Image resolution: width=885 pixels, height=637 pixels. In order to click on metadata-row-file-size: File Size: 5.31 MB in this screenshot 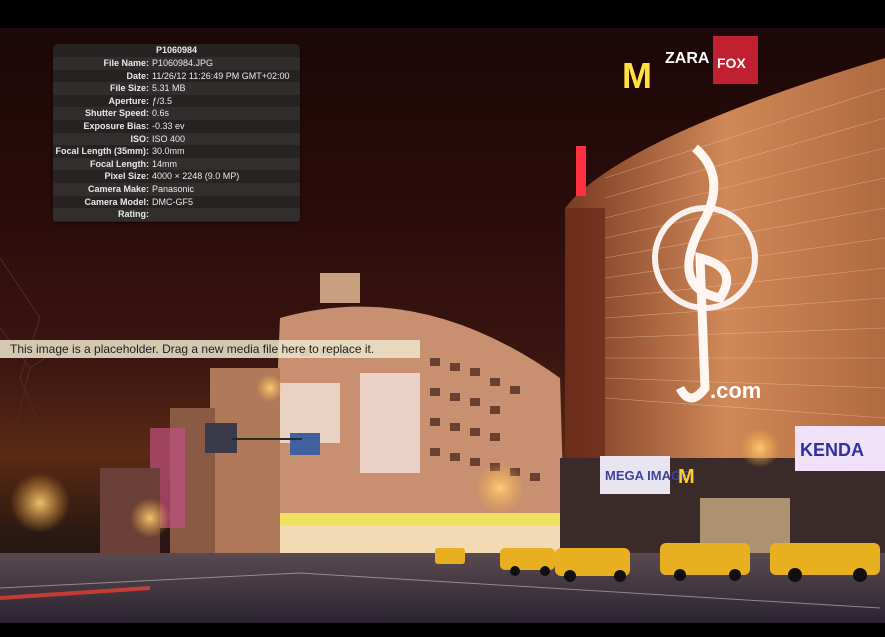, I will do `click(176, 88)`.